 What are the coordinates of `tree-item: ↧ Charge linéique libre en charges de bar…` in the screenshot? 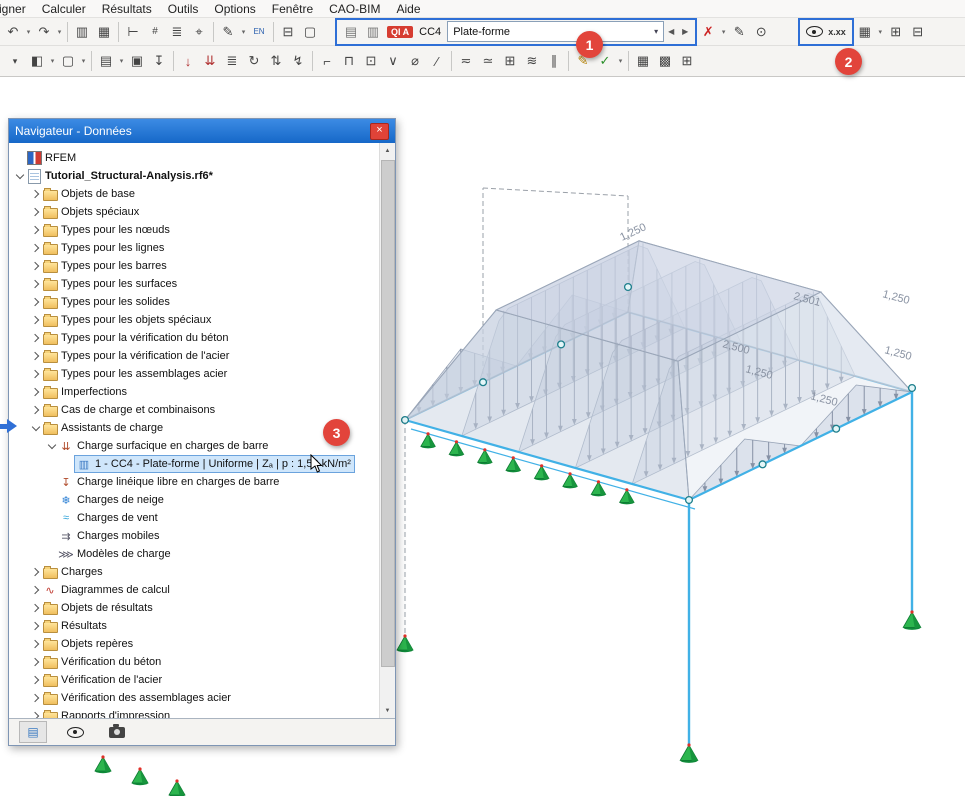 It's located at (194, 482).